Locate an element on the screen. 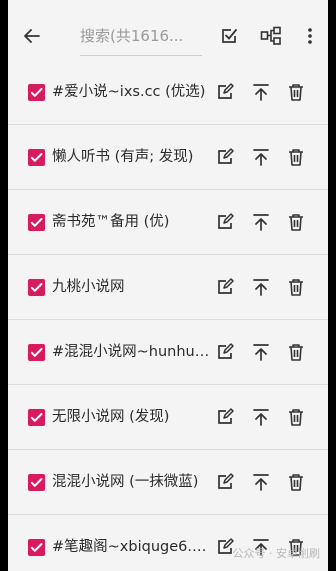  source-row: 无限小说网 (发现) is located at coordinates (168, 417).